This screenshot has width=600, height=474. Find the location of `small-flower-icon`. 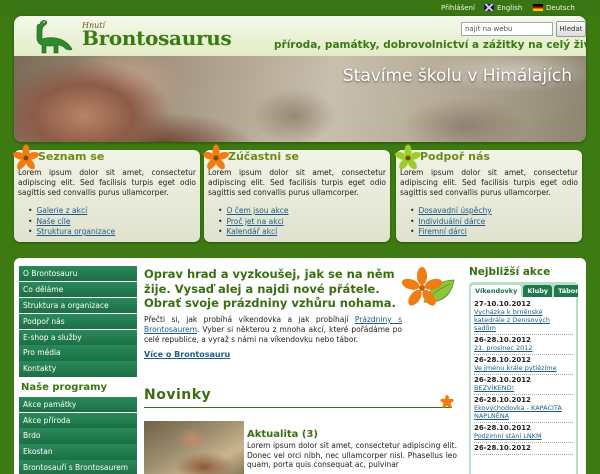

small-flower-icon is located at coordinates (447, 401).